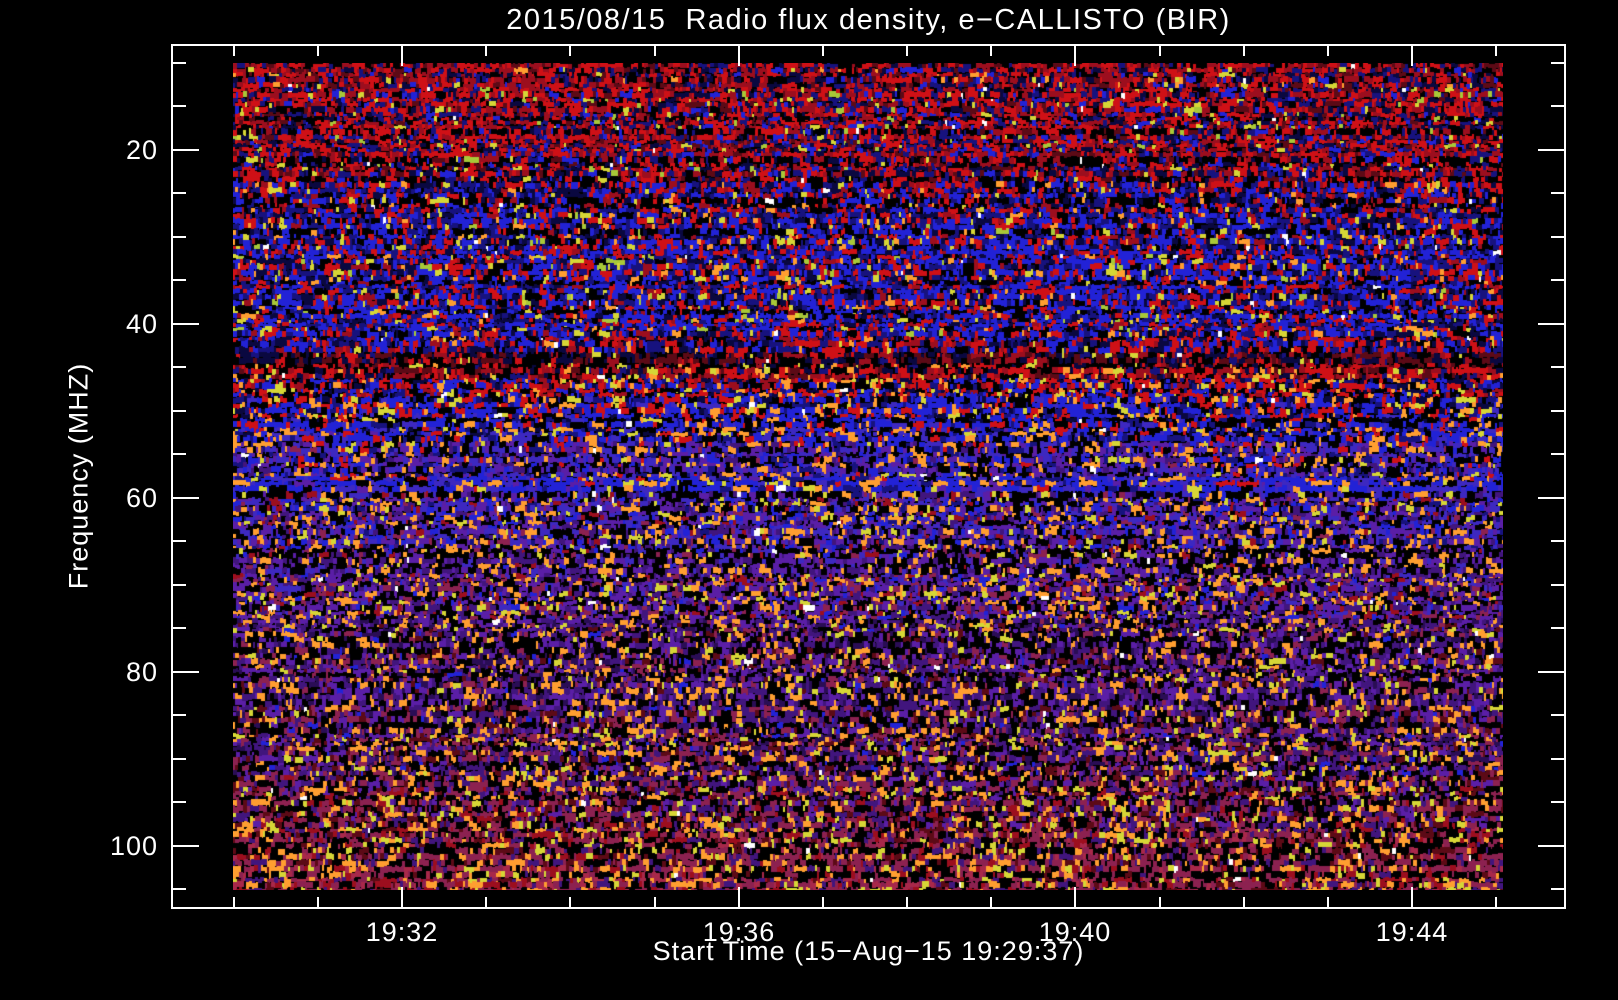  I want to click on y-tick-label: 80, so click(141, 672).